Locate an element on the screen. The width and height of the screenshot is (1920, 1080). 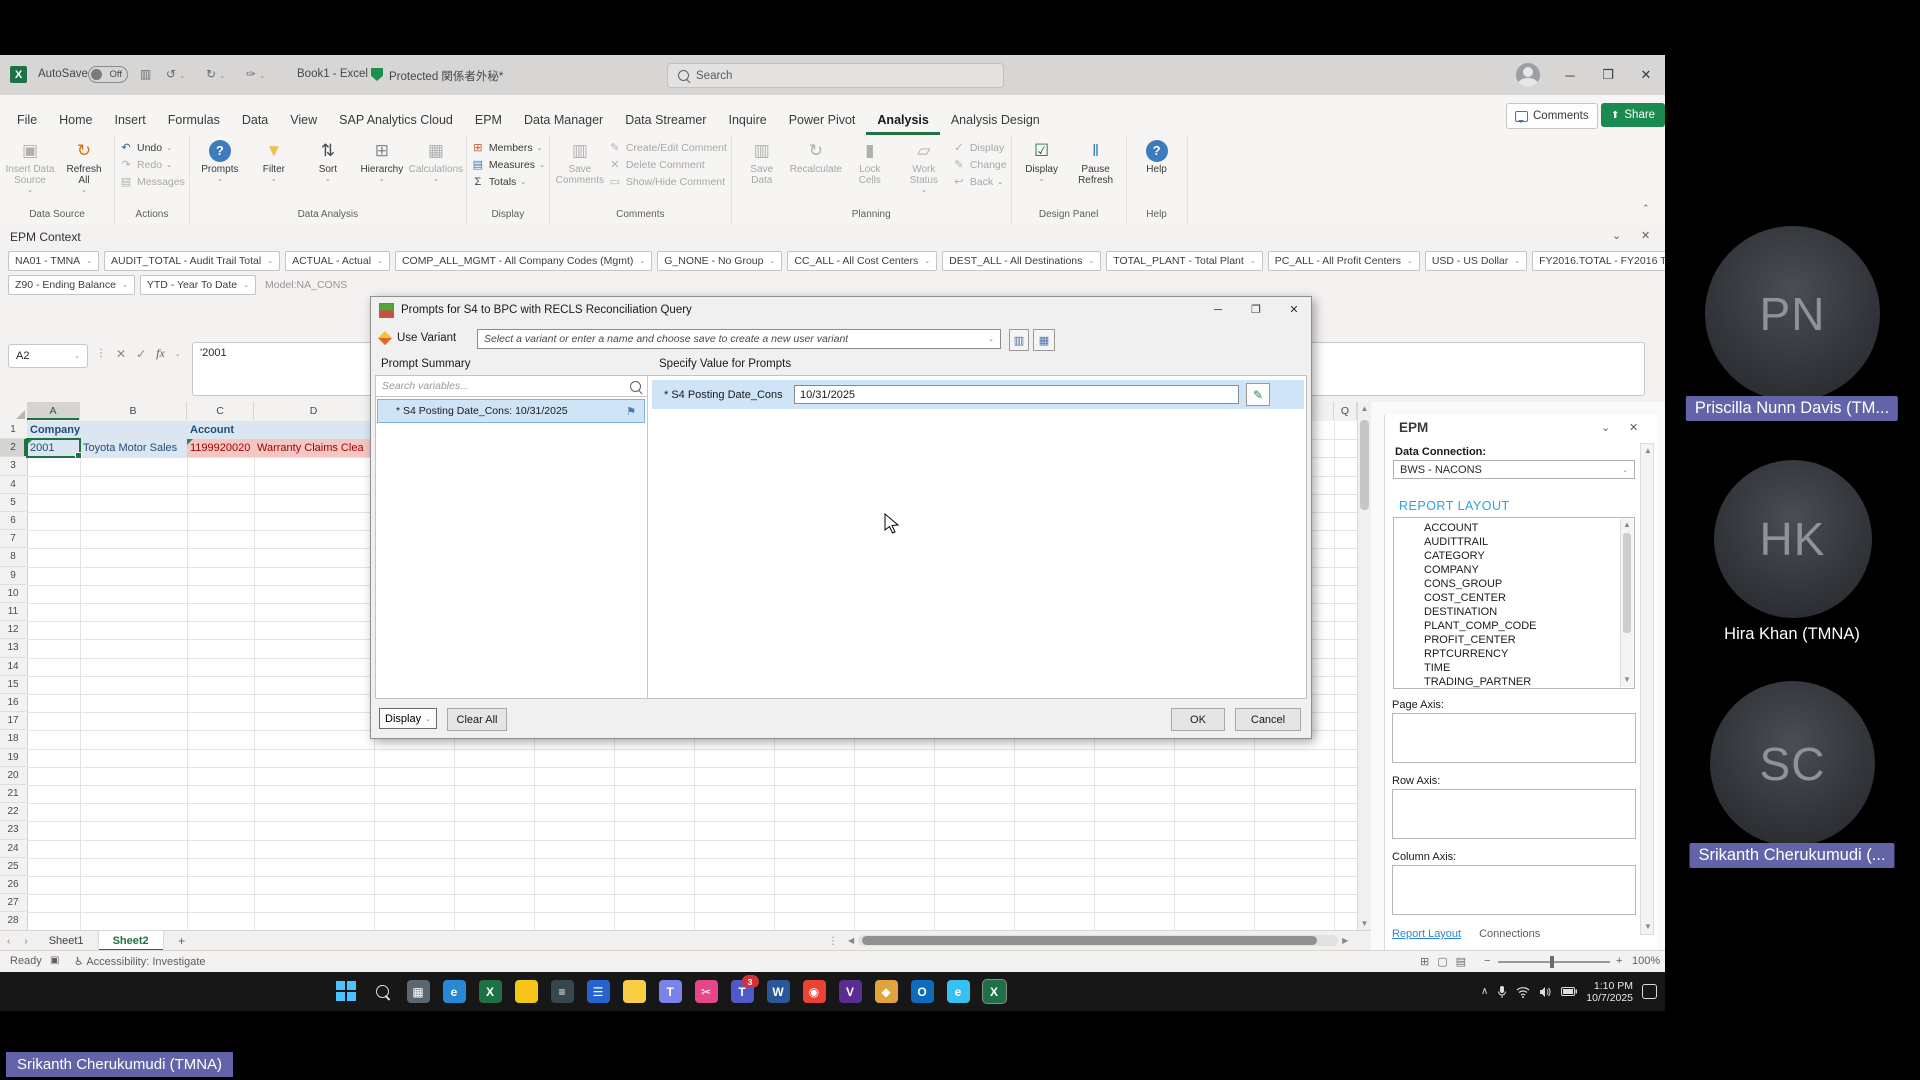
context-chip: G_NONE - No Group ⌄ is located at coordinates (720, 261).